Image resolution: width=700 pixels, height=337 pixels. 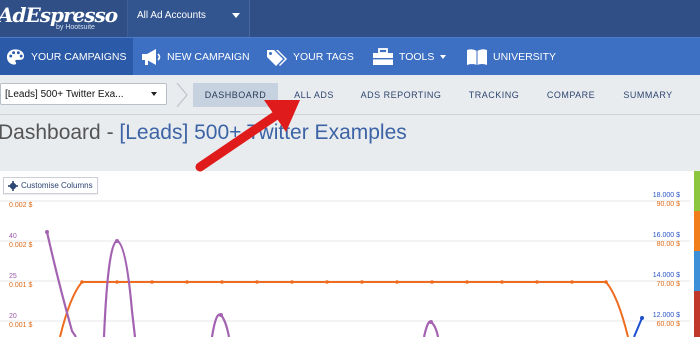 I want to click on axis-label-right-blue: 14.000 $, so click(x=666, y=275).